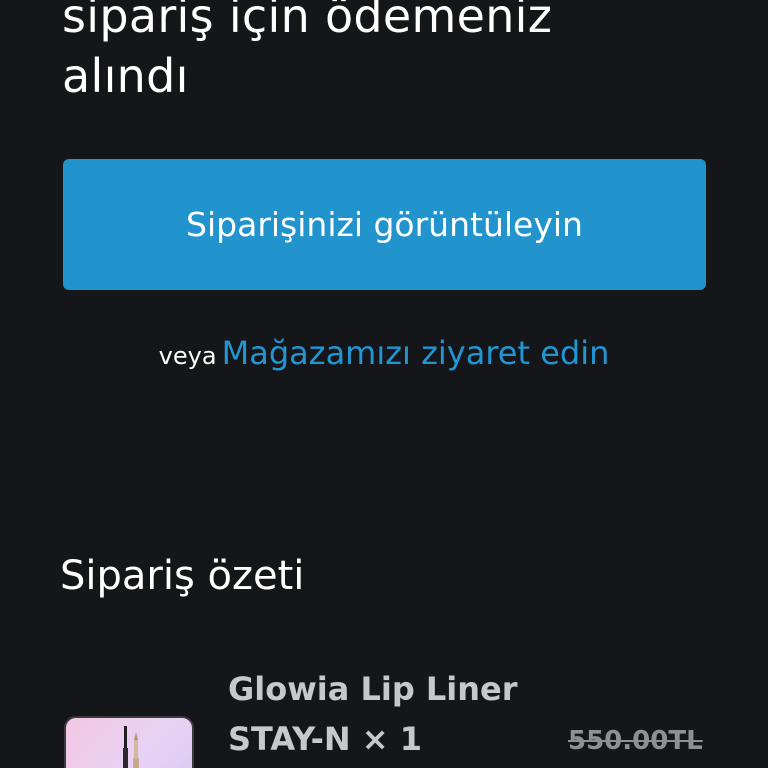 The height and width of the screenshot is (768, 768). I want to click on view-order-button: Siparişinizi görüntüleyin, so click(384, 224).